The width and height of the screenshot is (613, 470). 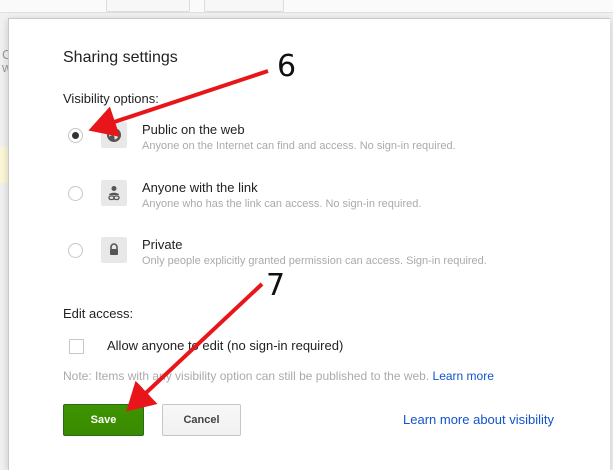 I want to click on annotation-step-6: 6, so click(x=287, y=66).